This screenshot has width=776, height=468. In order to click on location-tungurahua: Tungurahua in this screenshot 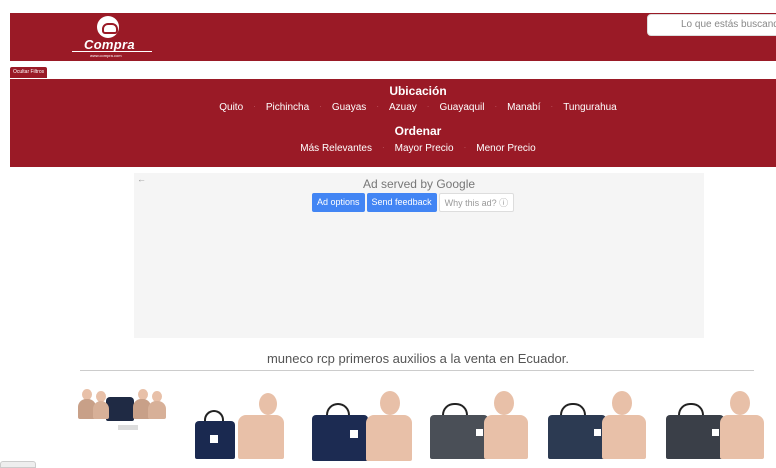, I will do `click(590, 107)`.